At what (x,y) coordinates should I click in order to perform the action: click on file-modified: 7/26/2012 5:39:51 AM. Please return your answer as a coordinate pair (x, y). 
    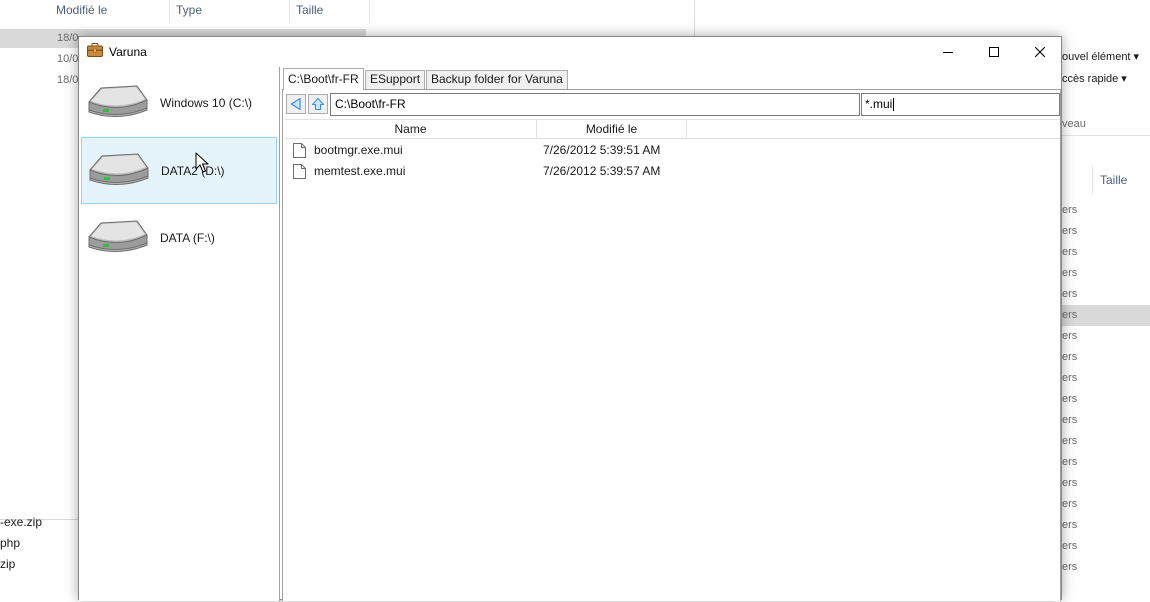
    Looking at the image, I should click on (602, 150).